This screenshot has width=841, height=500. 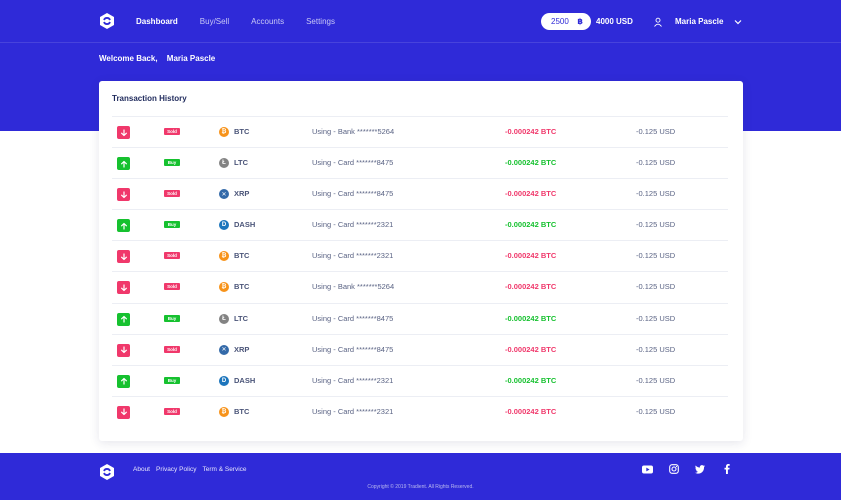 I want to click on nav-buy-sell: Buy/Sell, so click(x=214, y=21).